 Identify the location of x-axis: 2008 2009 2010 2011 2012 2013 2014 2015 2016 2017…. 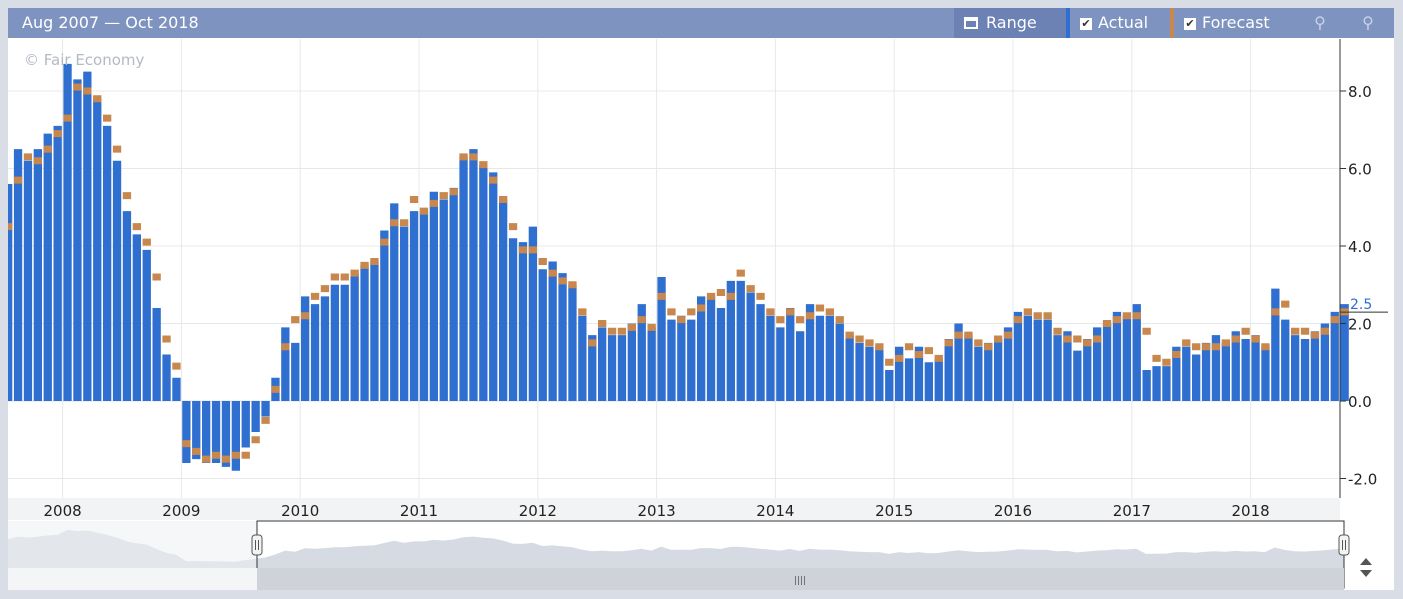
(674, 509).